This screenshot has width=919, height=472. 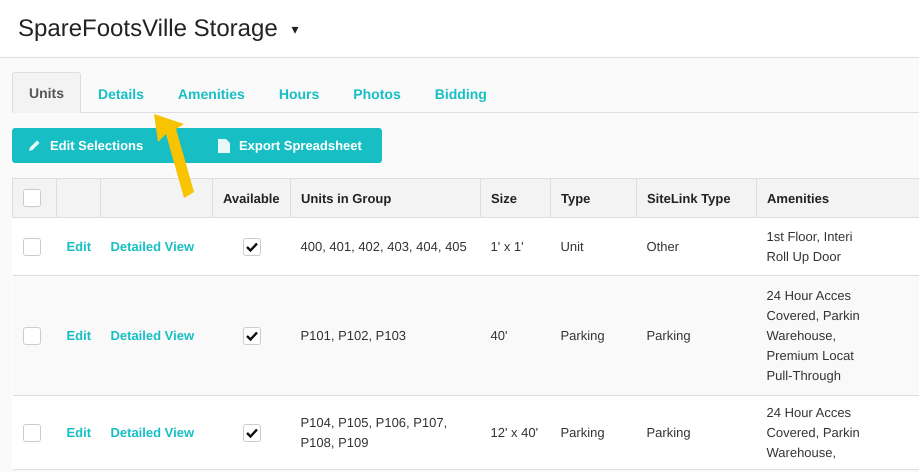 I want to click on tab: Bidding, so click(x=461, y=93).